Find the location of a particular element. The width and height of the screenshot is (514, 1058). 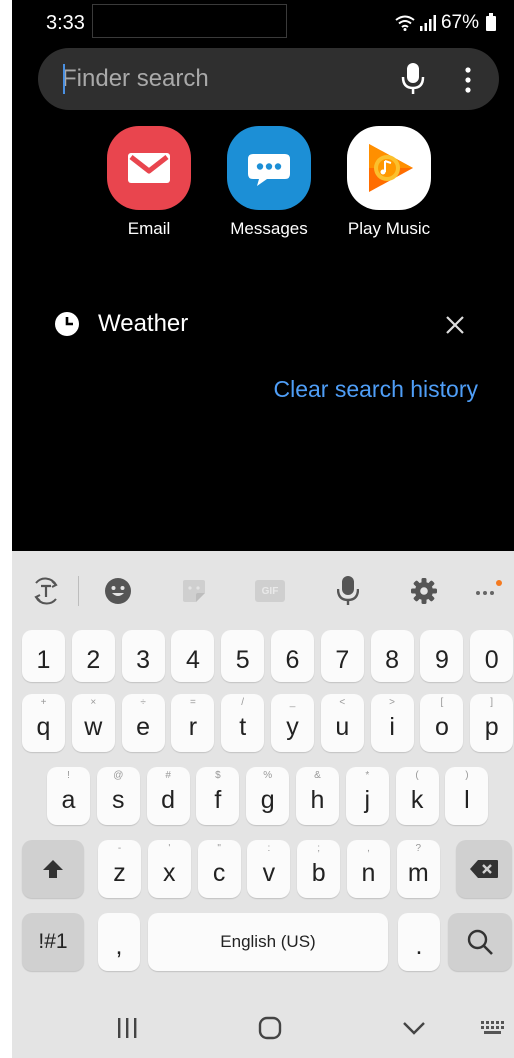

key-b: ; b is located at coordinates (319, 869).